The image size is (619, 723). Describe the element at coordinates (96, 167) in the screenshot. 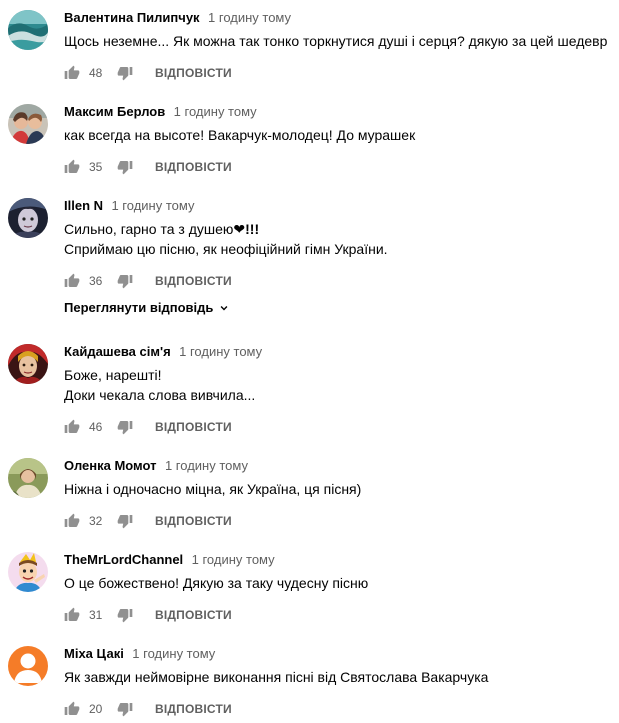

I see `like-count: 35` at that location.